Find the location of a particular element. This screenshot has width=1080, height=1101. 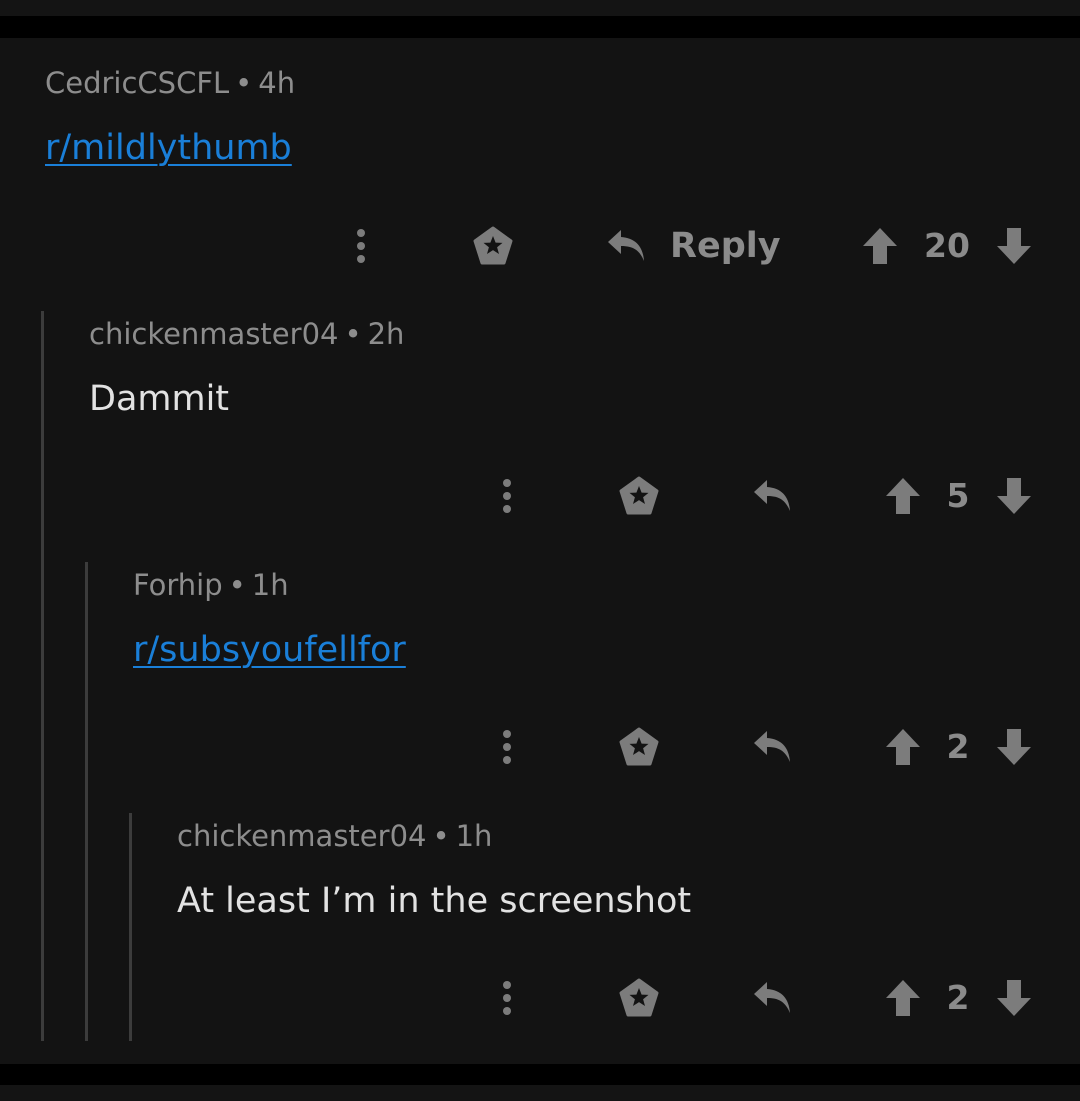

comment-age: 4h is located at coordinates (277, 83).